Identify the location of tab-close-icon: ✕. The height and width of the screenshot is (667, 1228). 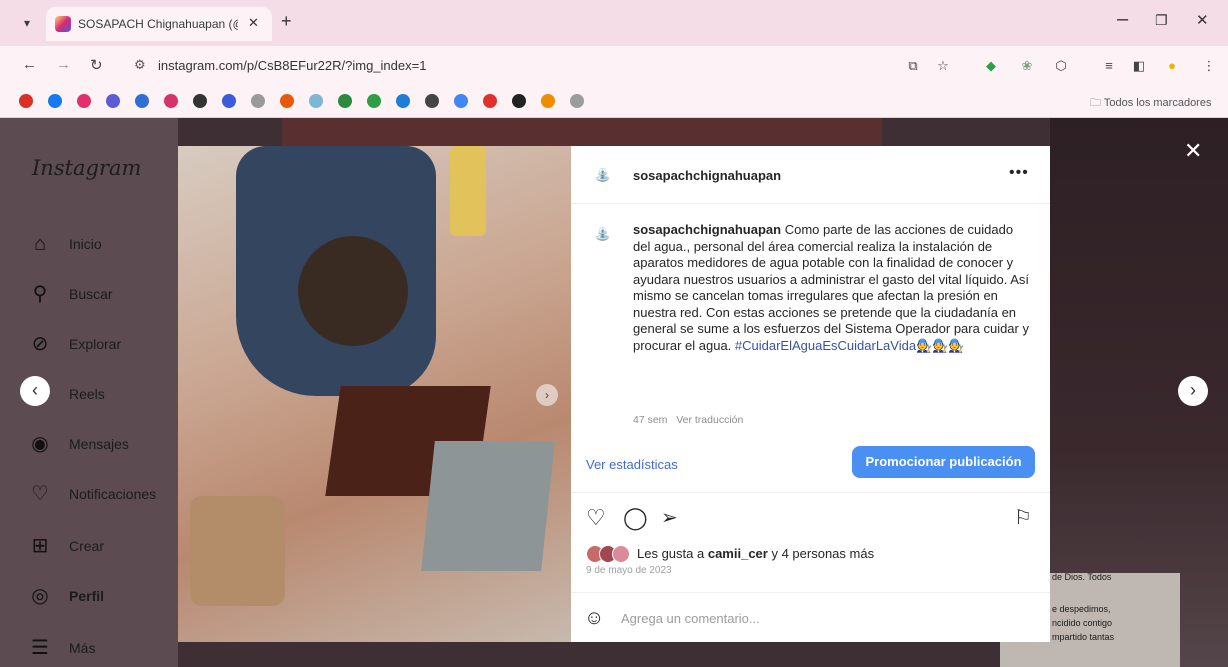
(253, 23).